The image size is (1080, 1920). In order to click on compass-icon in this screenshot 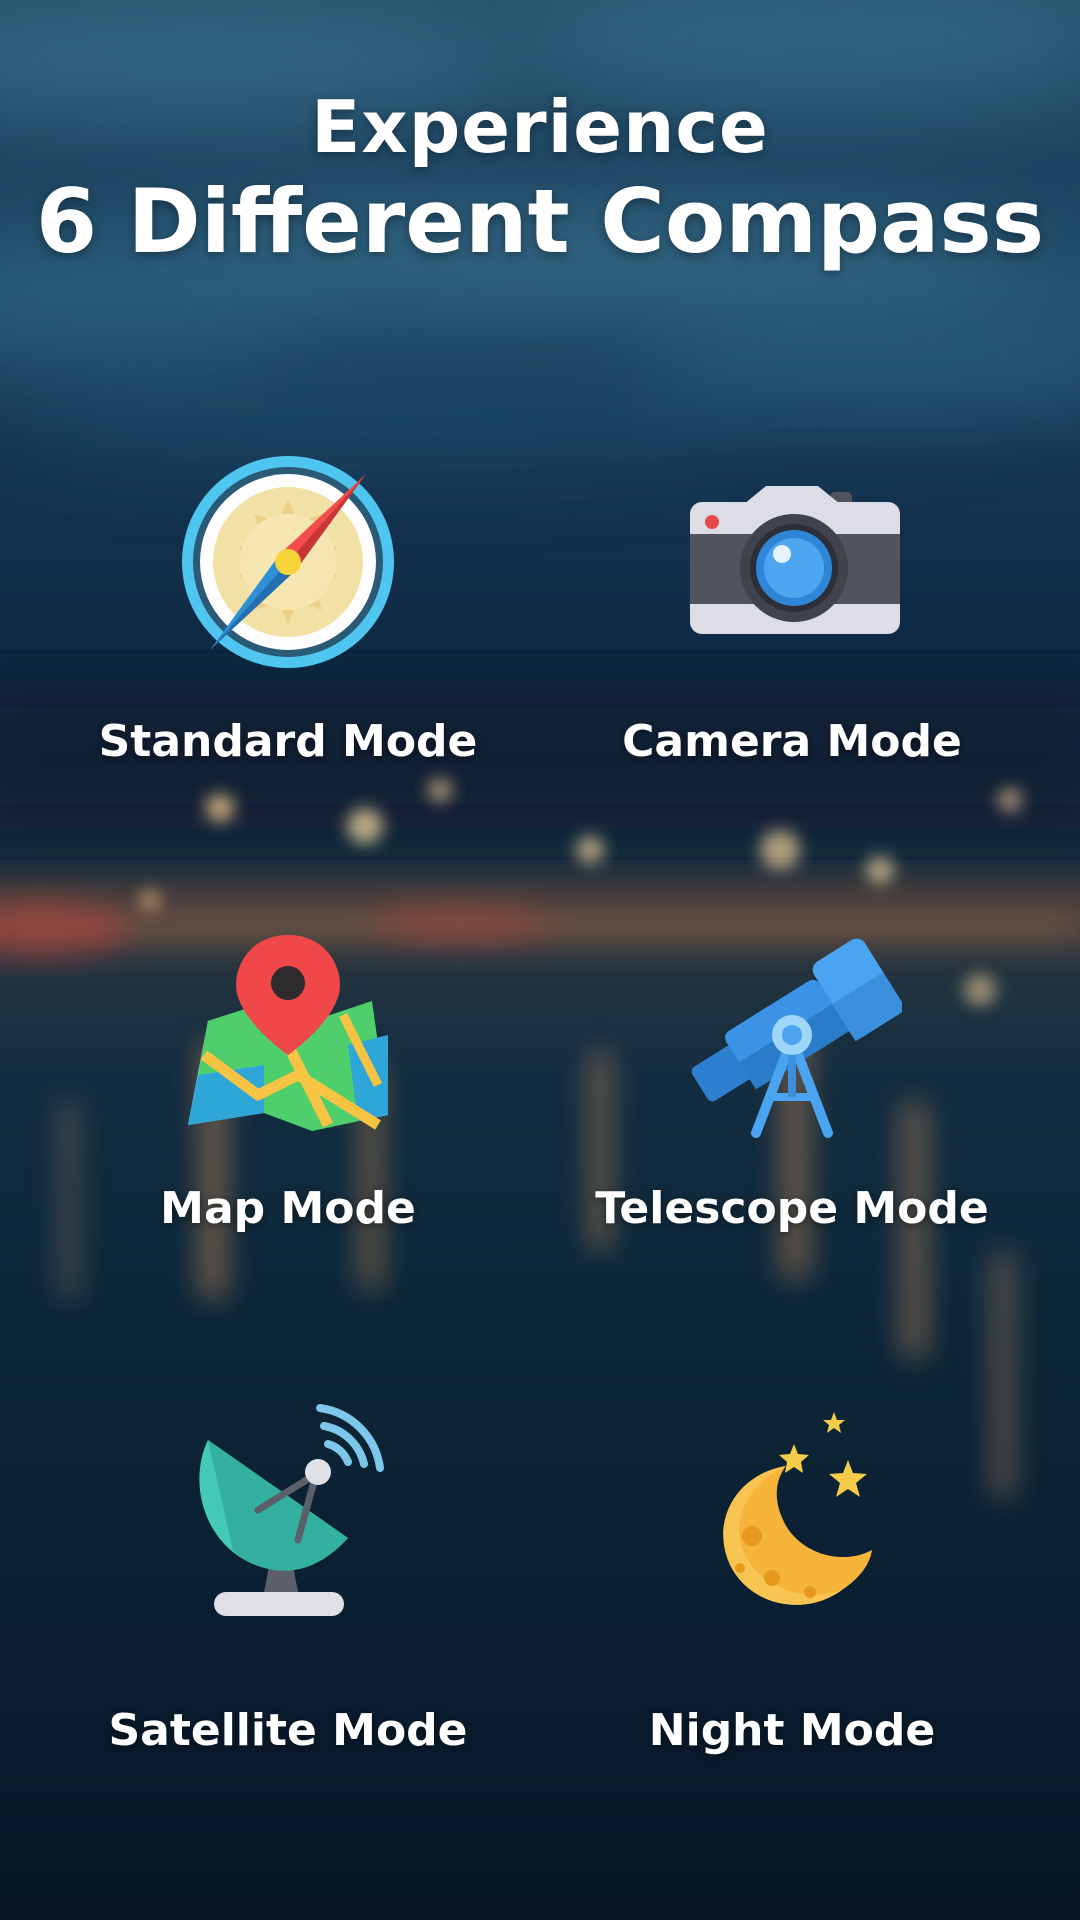, I will do `click(288, 562)`.